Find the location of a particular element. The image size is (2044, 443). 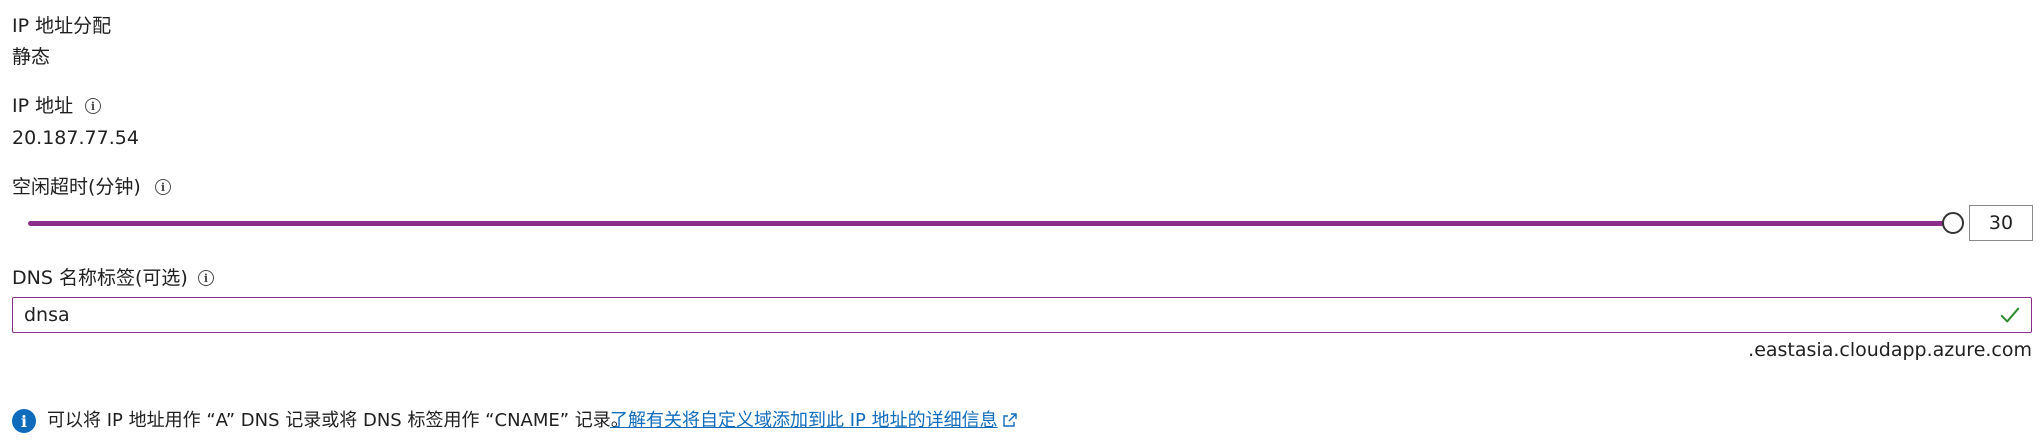

ip-address-value: 20.187.77.54 is located at coordinates (75, 138).